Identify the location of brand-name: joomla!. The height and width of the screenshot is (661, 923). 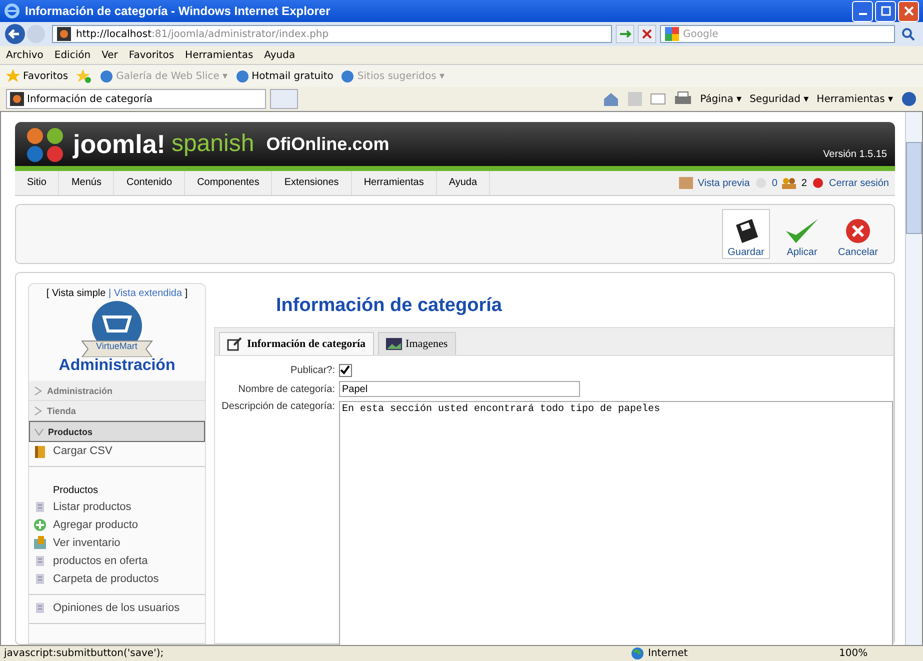
(119, 144).